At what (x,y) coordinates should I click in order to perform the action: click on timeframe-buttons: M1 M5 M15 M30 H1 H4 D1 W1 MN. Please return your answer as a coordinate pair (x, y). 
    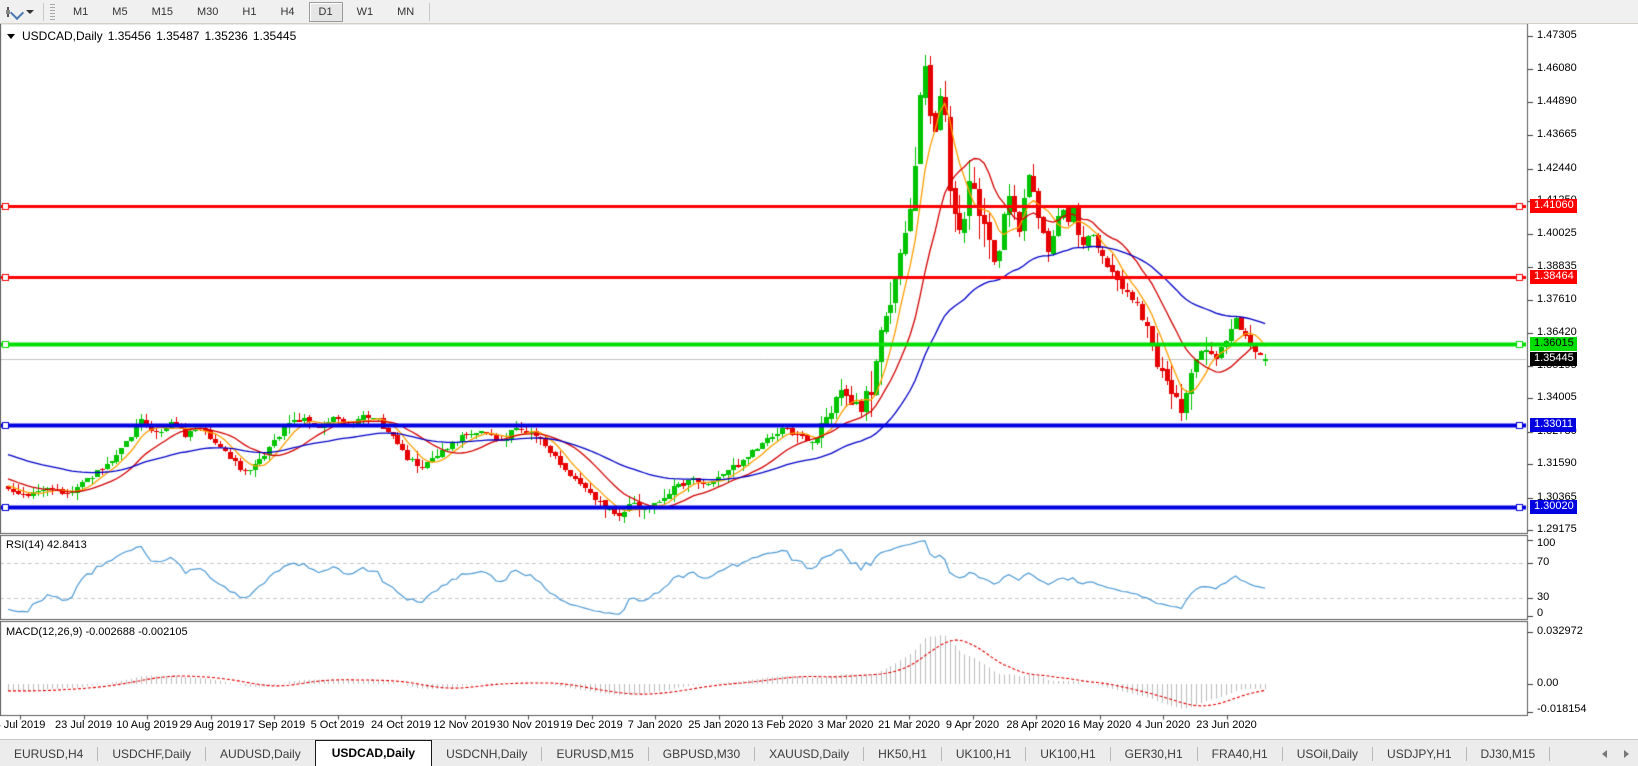
    Looking at the image, I should click on (243, 11).